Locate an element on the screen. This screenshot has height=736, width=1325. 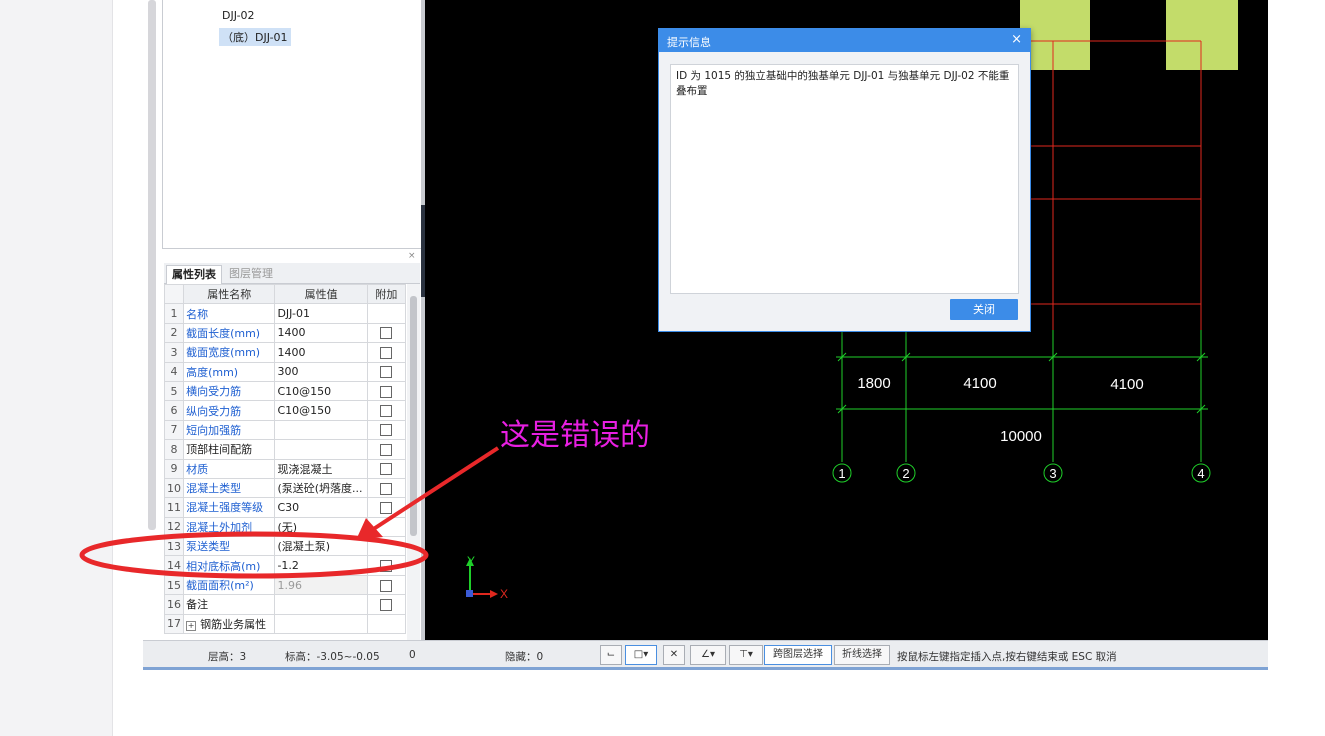
table-row: 12 混凝土外加剂 (无) is located at coordinates (285, 527).